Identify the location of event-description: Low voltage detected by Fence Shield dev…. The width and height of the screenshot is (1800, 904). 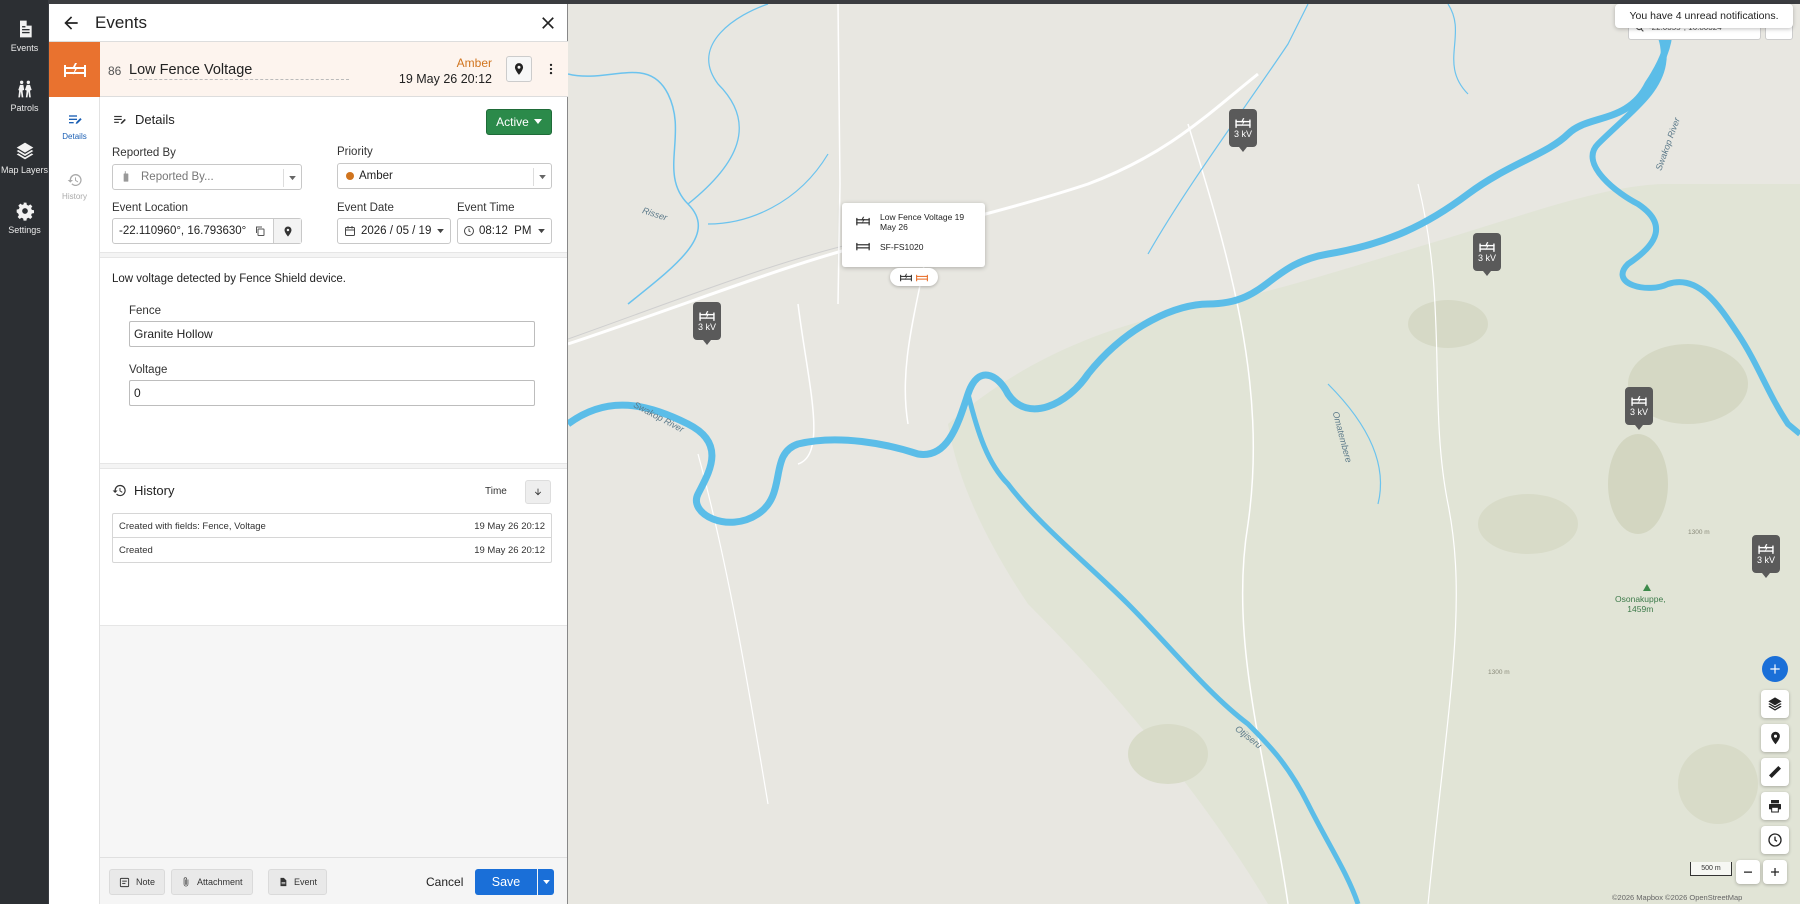
(229, 279).